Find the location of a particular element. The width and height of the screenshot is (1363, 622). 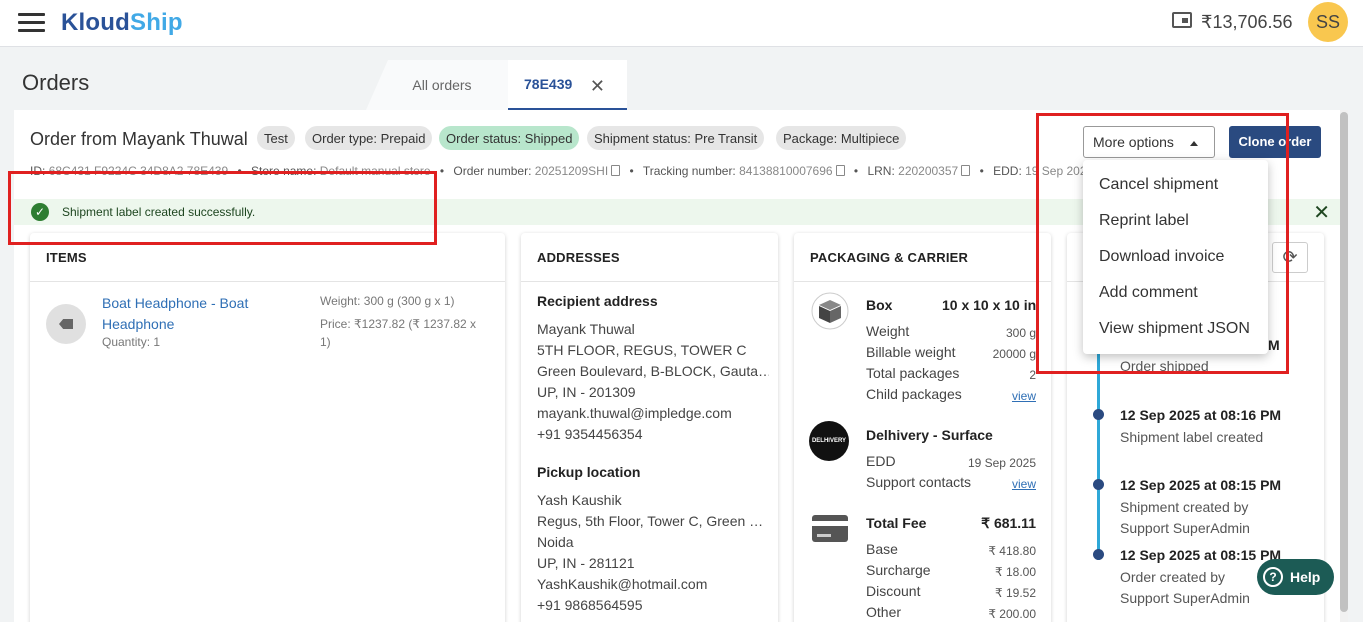

child-packages-label: Child packages is located at coordinates (914, 394).